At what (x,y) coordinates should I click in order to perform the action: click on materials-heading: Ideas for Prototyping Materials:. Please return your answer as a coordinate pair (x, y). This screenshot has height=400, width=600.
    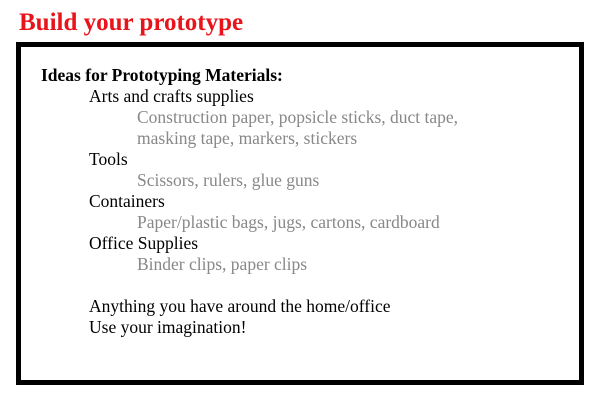
    Looking at the image, I should click on (162, 75).